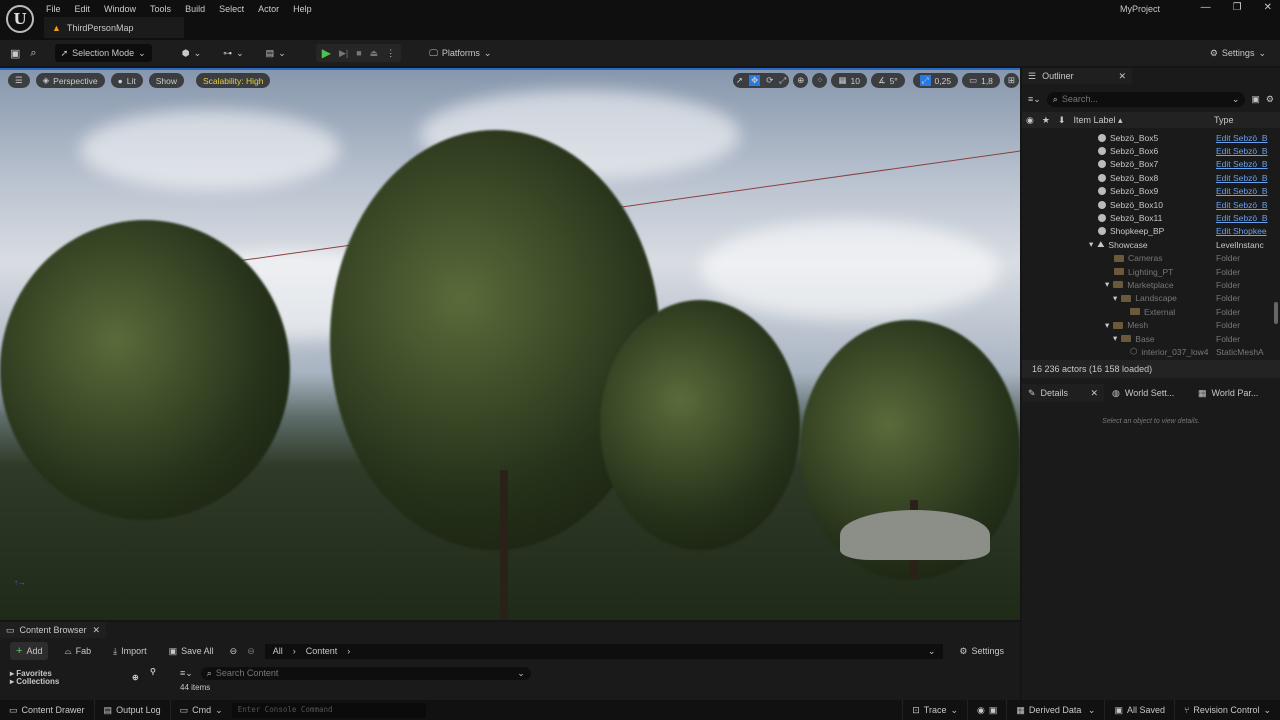  I want to click on outliner-row: ▾ Mesh Folder, so click(1151, 324).